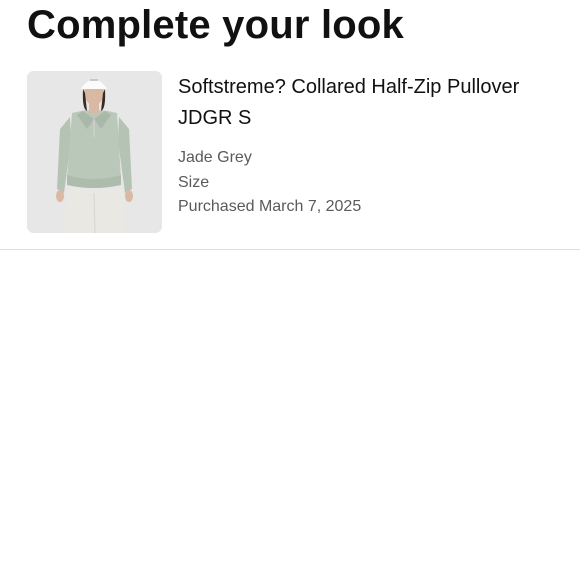 This screenshot has width=580, height=580. What do you see at coordinates (375, 183) in the screenshot?
I see `product-meta: Jade Grey Size Purchased March 7, 2025` at bounding box center [375, 183].